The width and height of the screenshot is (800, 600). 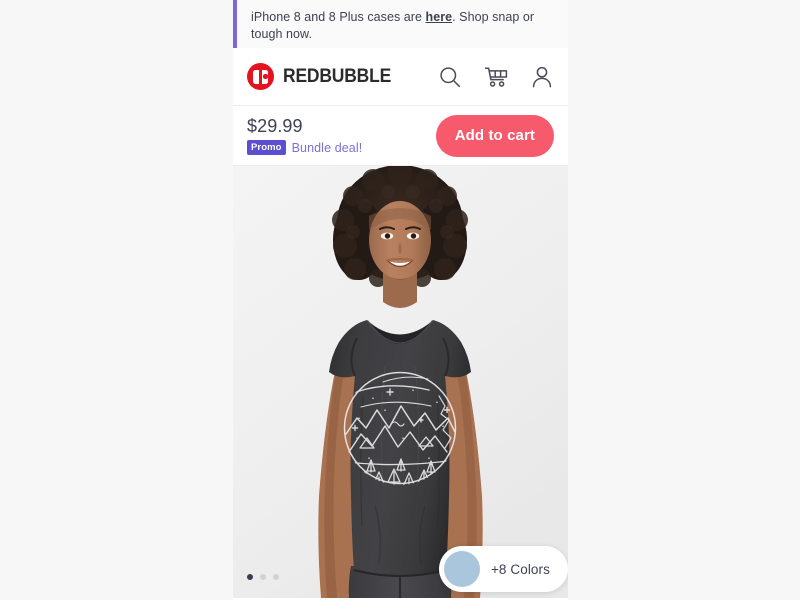 I want to click on promo-label: Bundle deal!, so click(x=327, y=148).